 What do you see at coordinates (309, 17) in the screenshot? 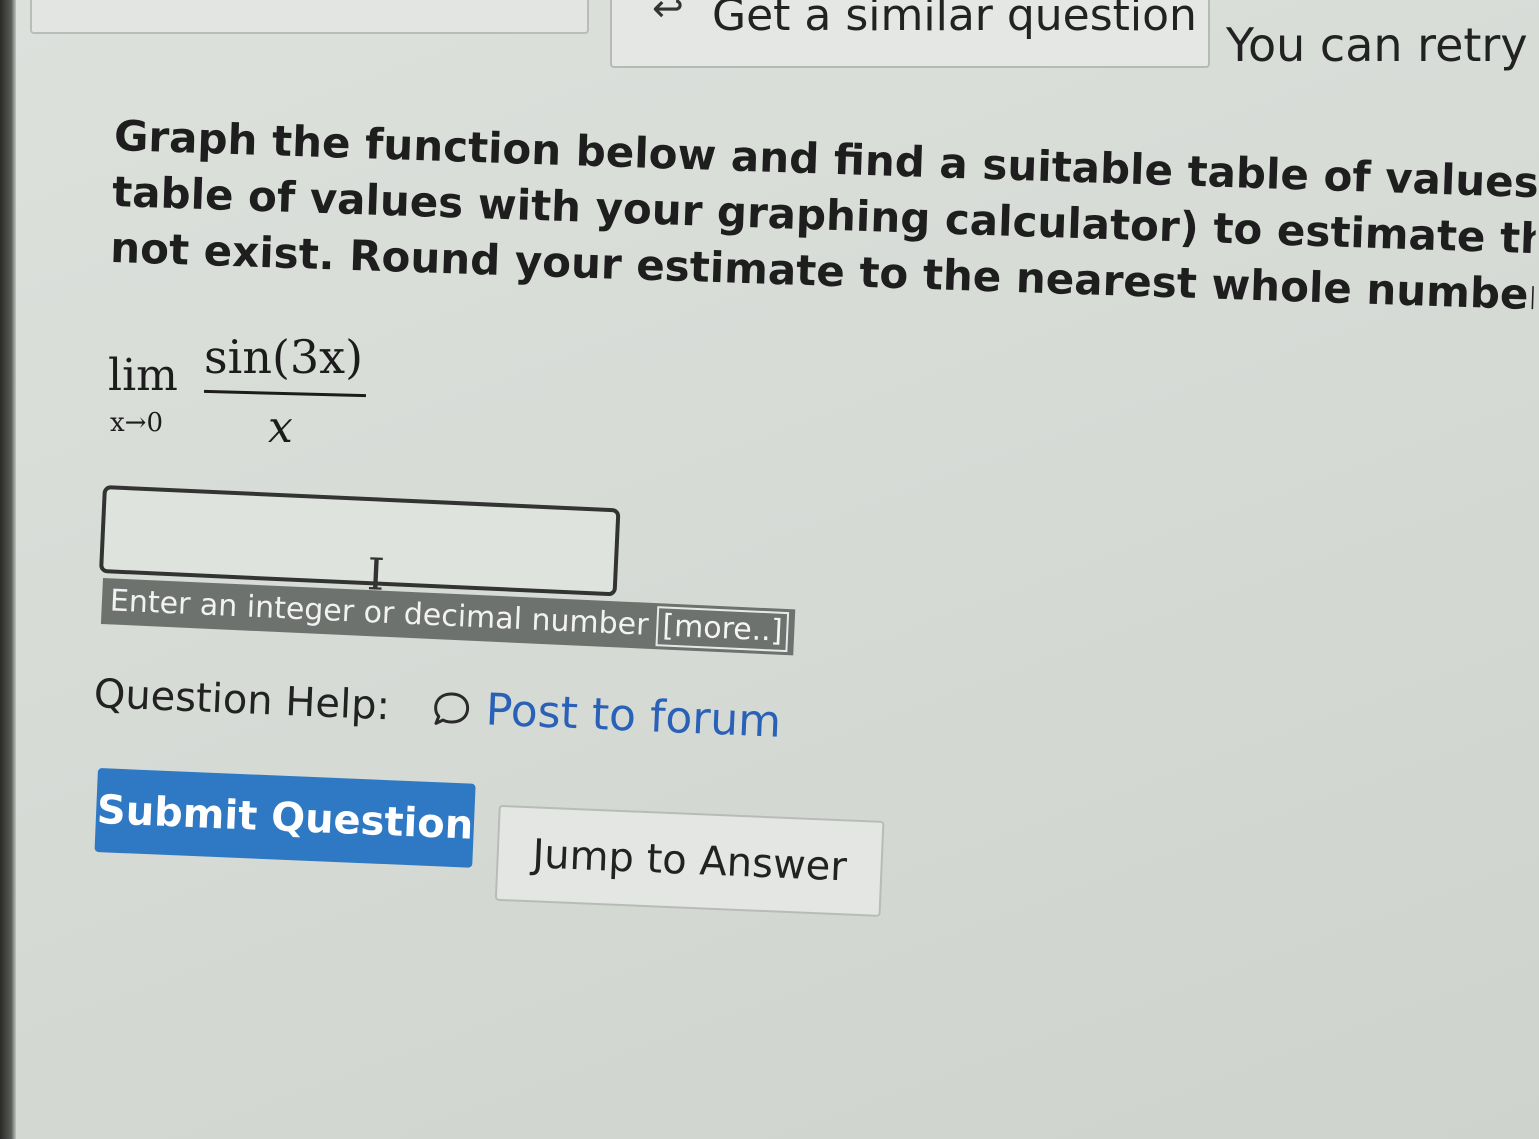
I see `previous-button` at bounding box center [309, 17].